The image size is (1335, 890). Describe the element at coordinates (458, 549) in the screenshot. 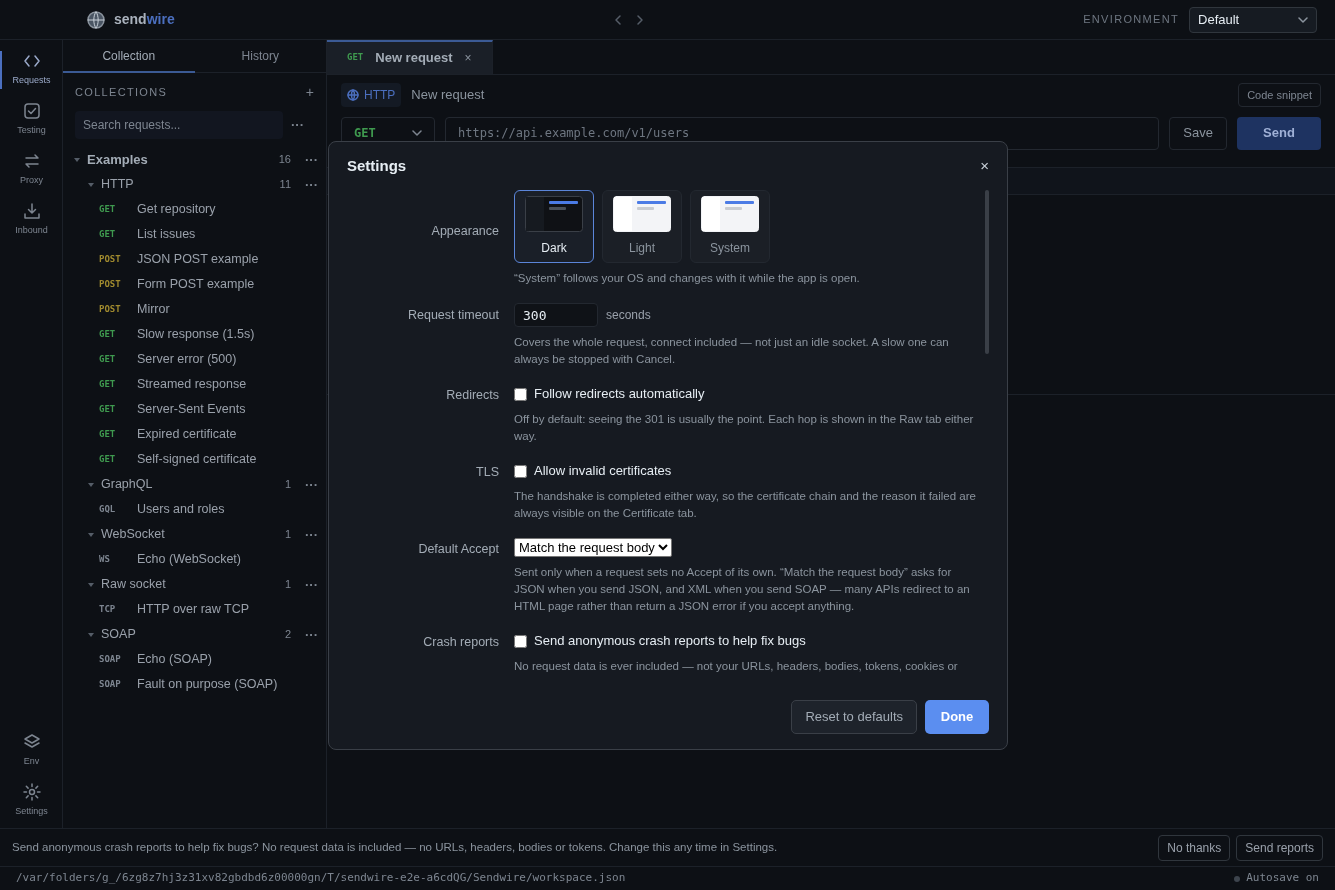

I see `setting-label: Default Accept` at that location.